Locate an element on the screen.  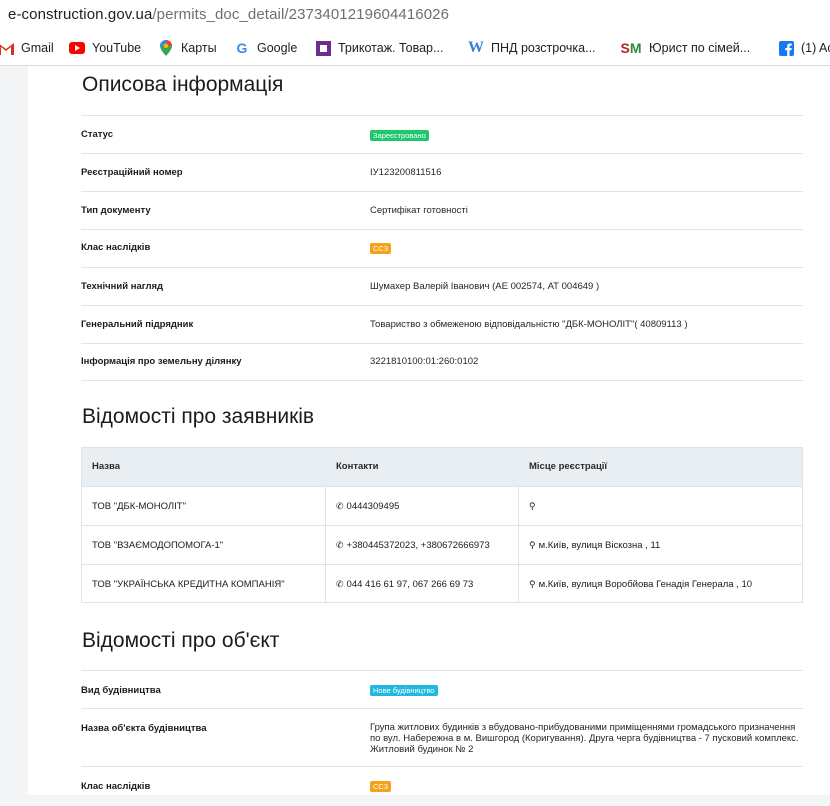
sm-logo-icon: SM is located at coordinates (631, 48).